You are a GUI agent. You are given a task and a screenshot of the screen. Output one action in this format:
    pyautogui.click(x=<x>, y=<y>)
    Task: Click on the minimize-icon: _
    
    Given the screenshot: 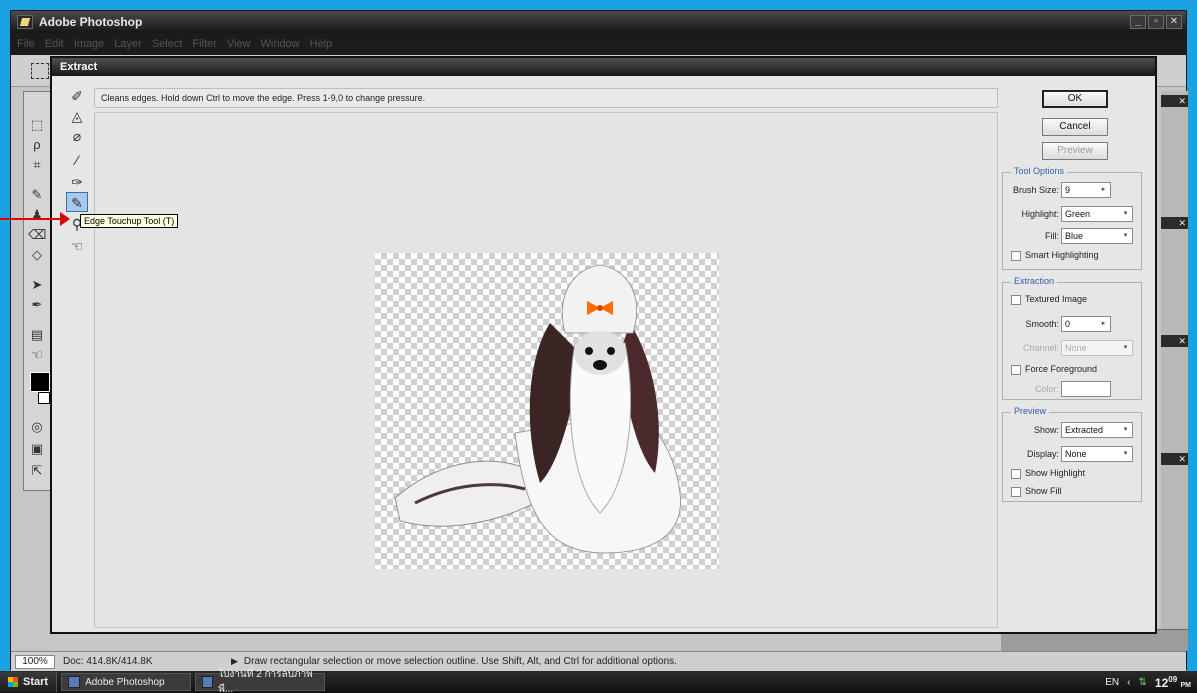 What is the action you would take?
    pyautogui.click(x=1138, y=22)
    